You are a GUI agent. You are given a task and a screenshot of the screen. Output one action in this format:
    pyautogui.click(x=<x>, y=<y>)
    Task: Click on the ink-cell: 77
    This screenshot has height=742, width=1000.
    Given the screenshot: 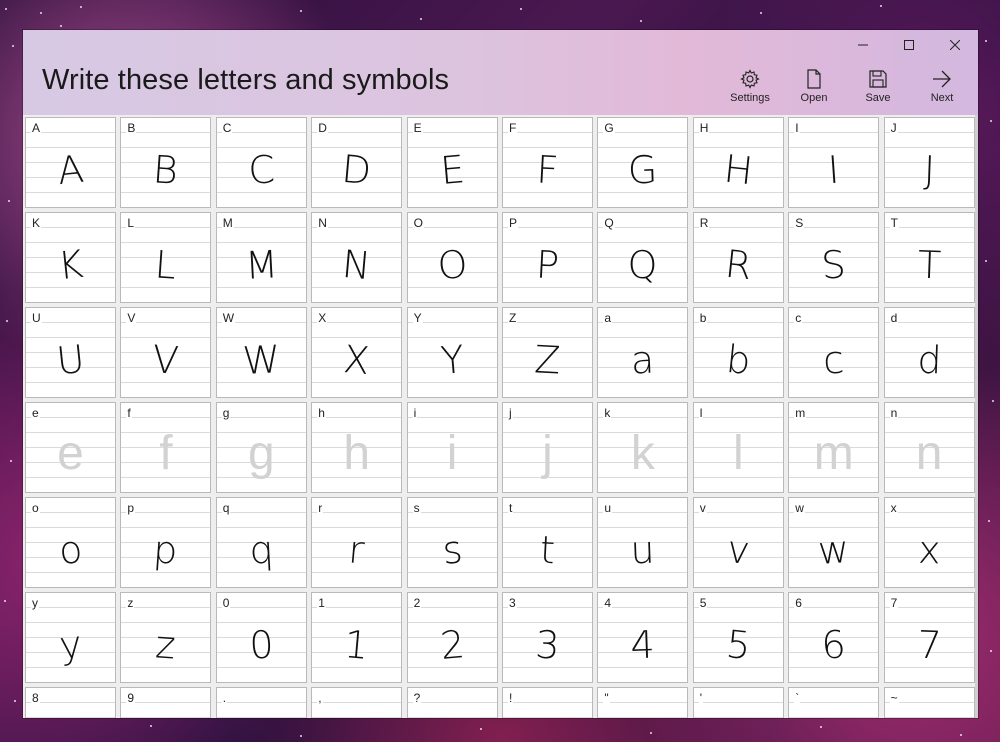 What is the action you would take?
    pyautogui.click(x=929, y=637)
    